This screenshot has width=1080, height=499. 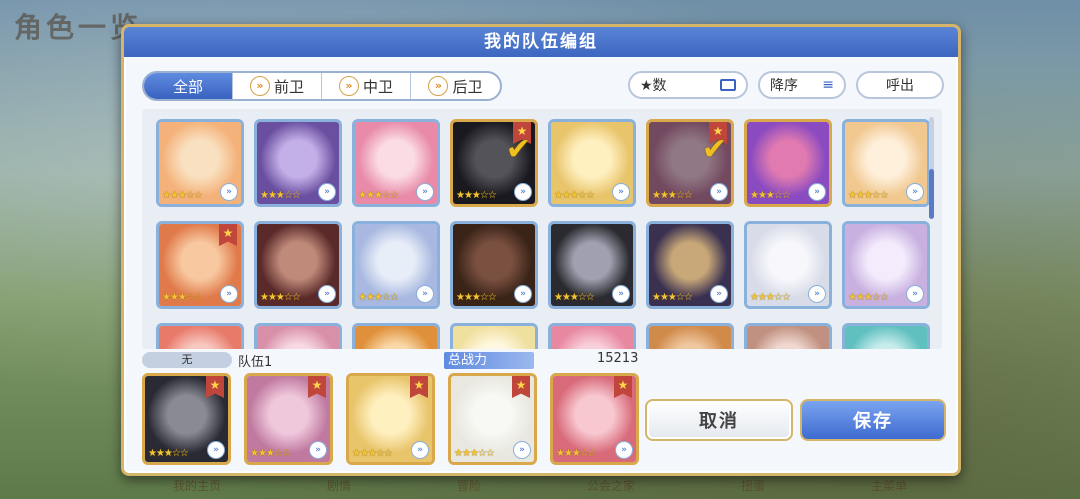 I want to click on roster-scroll-thumb, so click(x=931, y=194).